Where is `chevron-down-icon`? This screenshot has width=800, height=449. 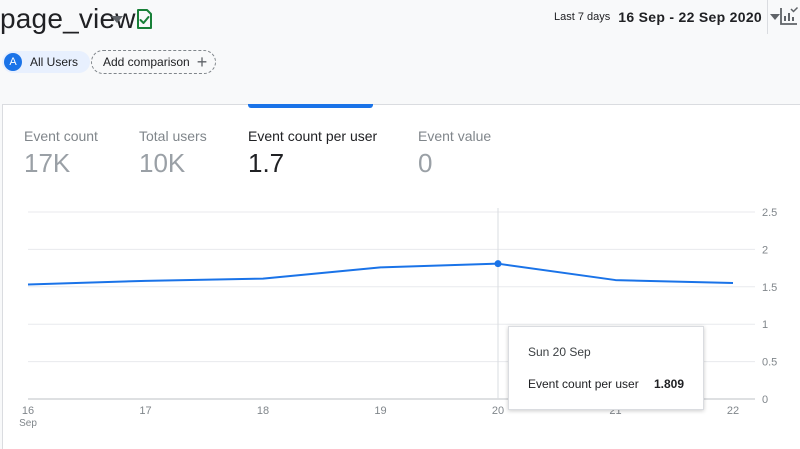 chevron-down-icon is located at coordinates (117, 19).